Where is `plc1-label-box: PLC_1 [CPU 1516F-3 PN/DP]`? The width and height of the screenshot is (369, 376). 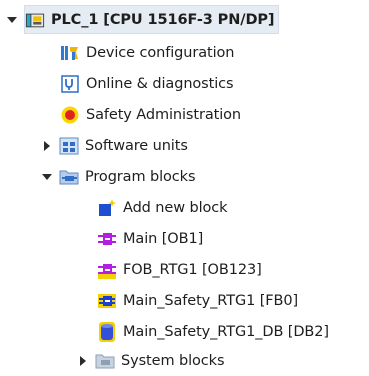 plc1-label-box: PLC_1 [CPU 1516F-3 PN/DP] is located at coordinates (152, 19).